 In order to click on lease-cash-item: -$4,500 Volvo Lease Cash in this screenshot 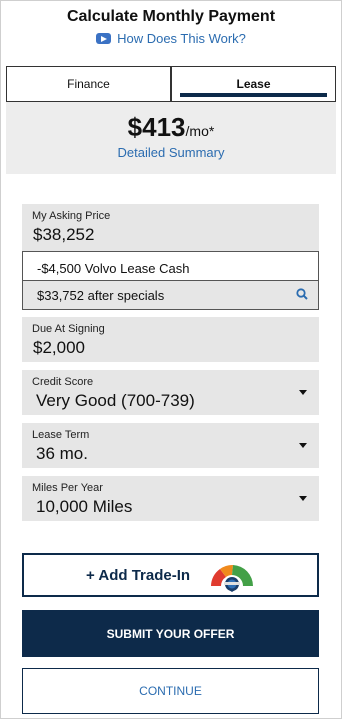, I will do `click(170, 266)`.